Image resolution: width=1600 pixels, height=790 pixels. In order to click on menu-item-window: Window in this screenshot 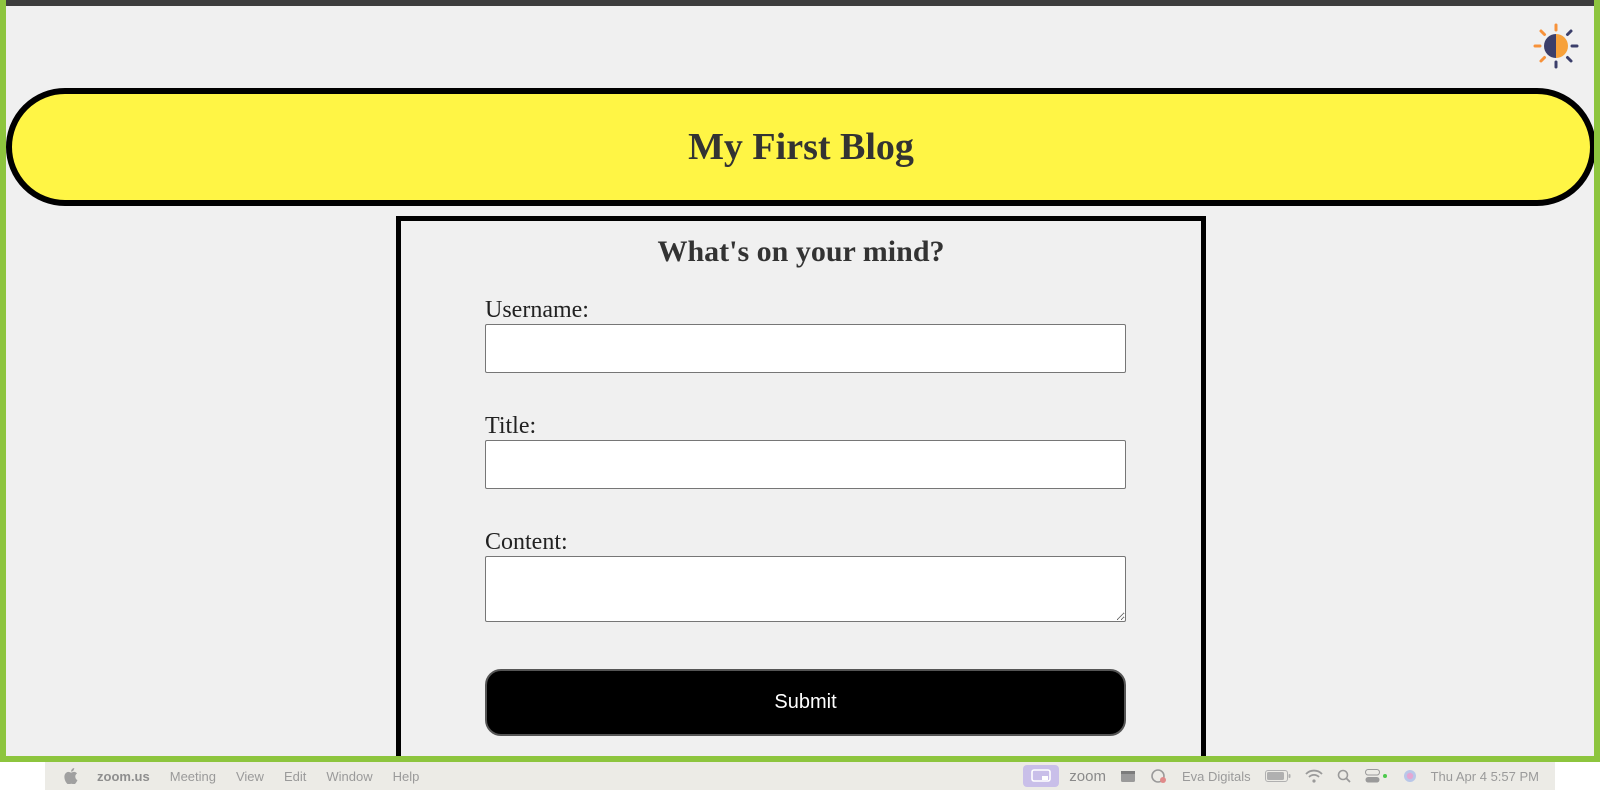, I will do `click(349, 776)`.